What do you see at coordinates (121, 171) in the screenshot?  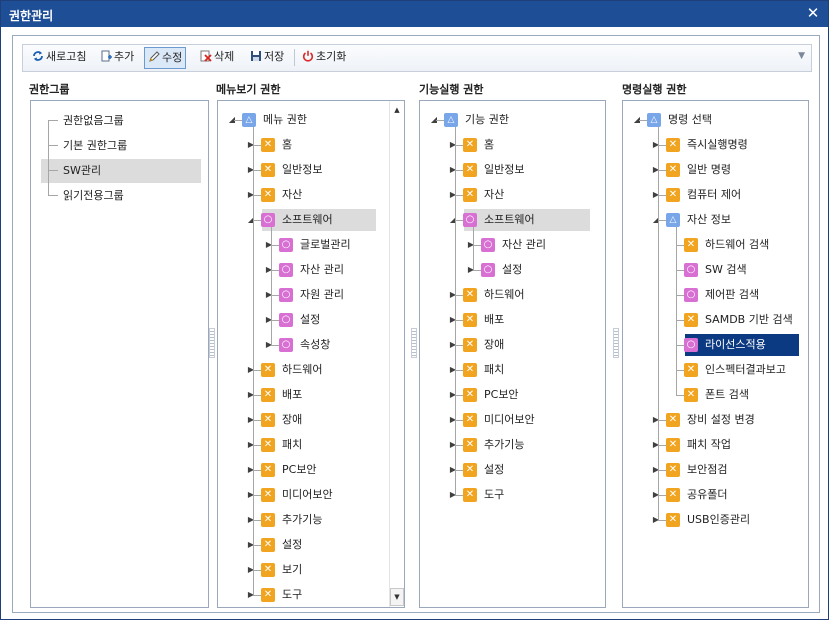 I see `group-item: SW관리` at bounding box center [121, 171].